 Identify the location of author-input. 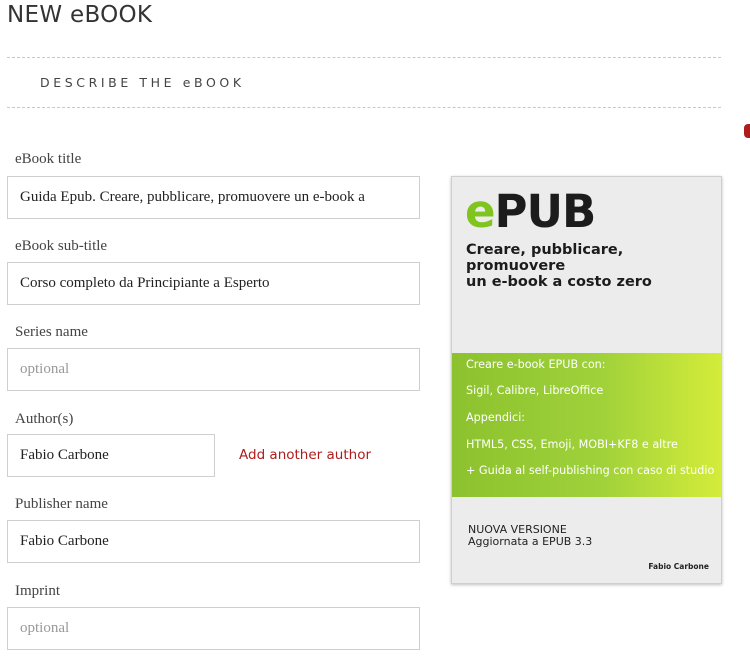
(111, 455).